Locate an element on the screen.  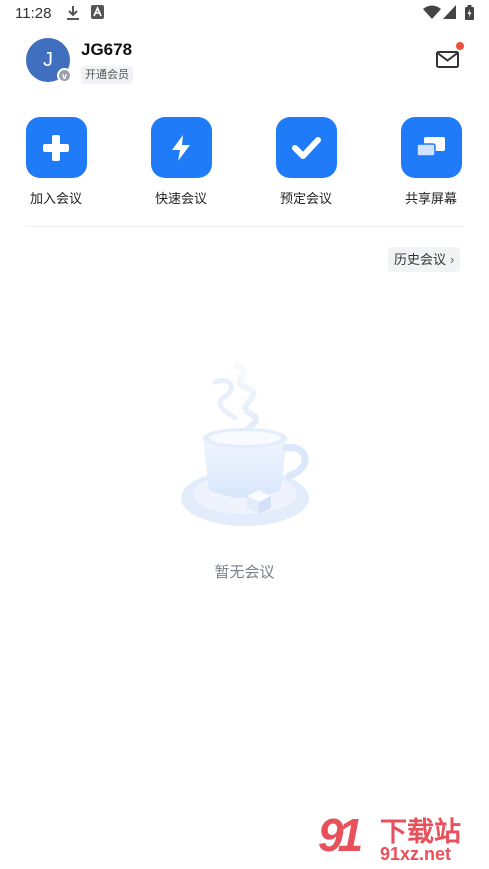
quick-meeting-button: 快速会议 is located at coordinates (181, 162).